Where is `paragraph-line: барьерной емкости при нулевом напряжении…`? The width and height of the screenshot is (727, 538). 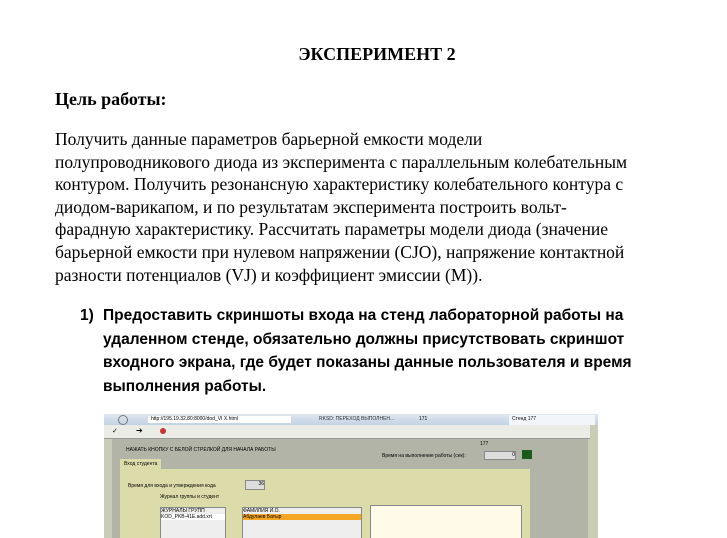 paragraph-line: барьерной емкости при нулевом напряжении… is located at coordinates (340, 251).